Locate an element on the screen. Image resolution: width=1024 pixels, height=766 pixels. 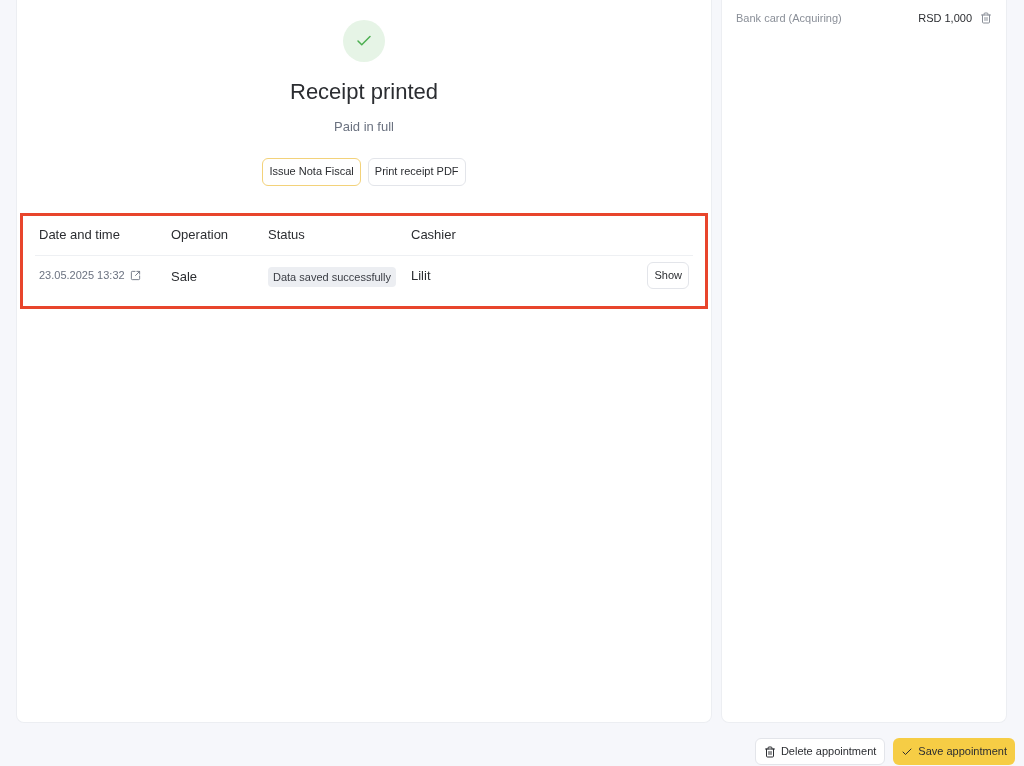
column-header: Status is located at coordinates (287, 235).